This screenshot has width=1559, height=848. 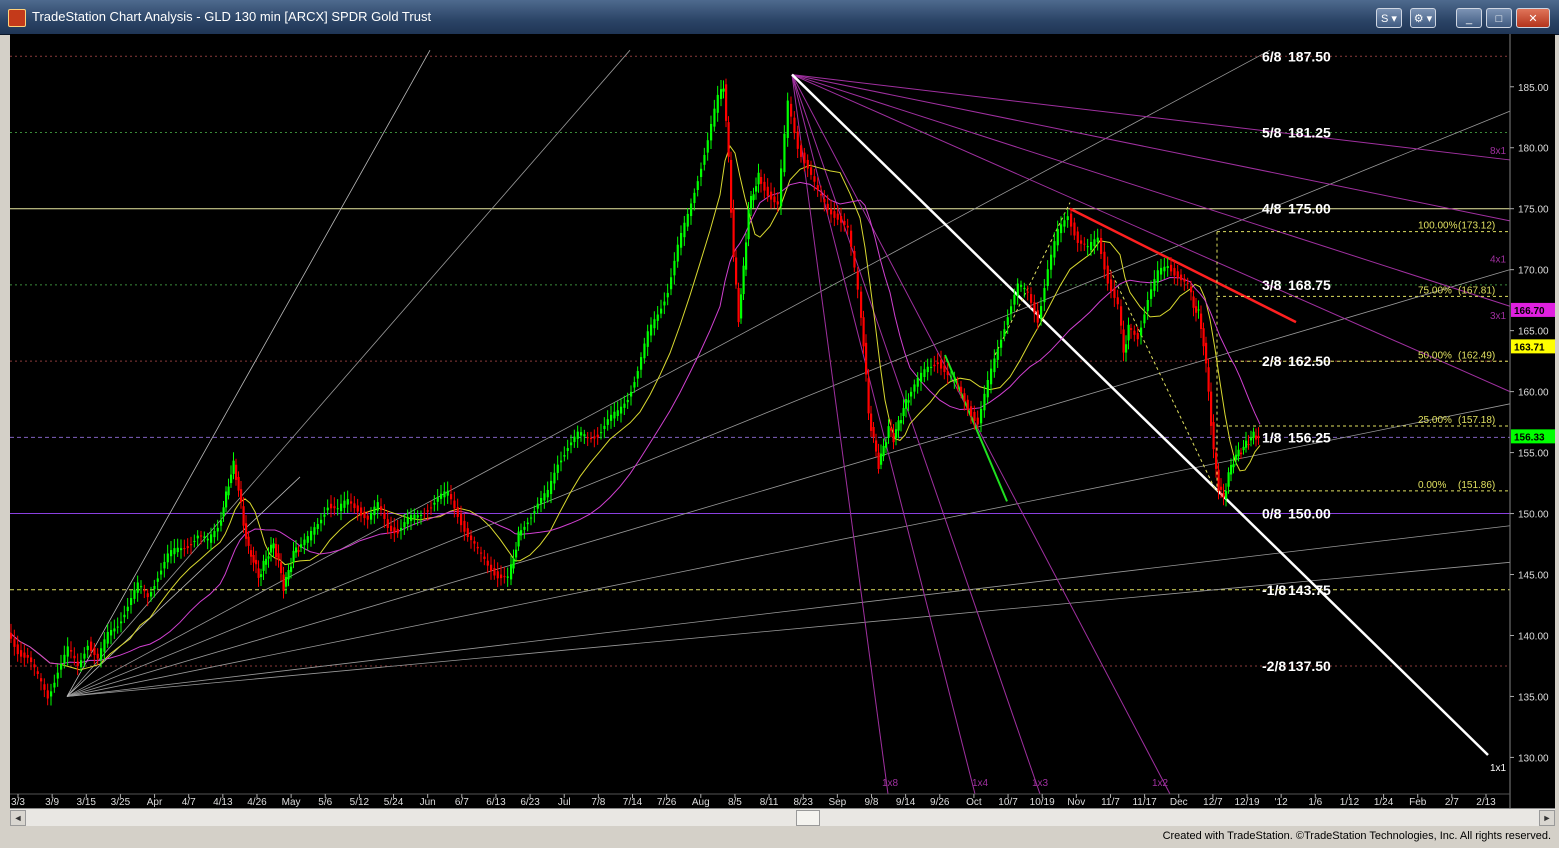 What do you see at coordinates (18, 818) in the screenshot?
I see `scroll-left-button: ◄` at bounding box center [18, 818].